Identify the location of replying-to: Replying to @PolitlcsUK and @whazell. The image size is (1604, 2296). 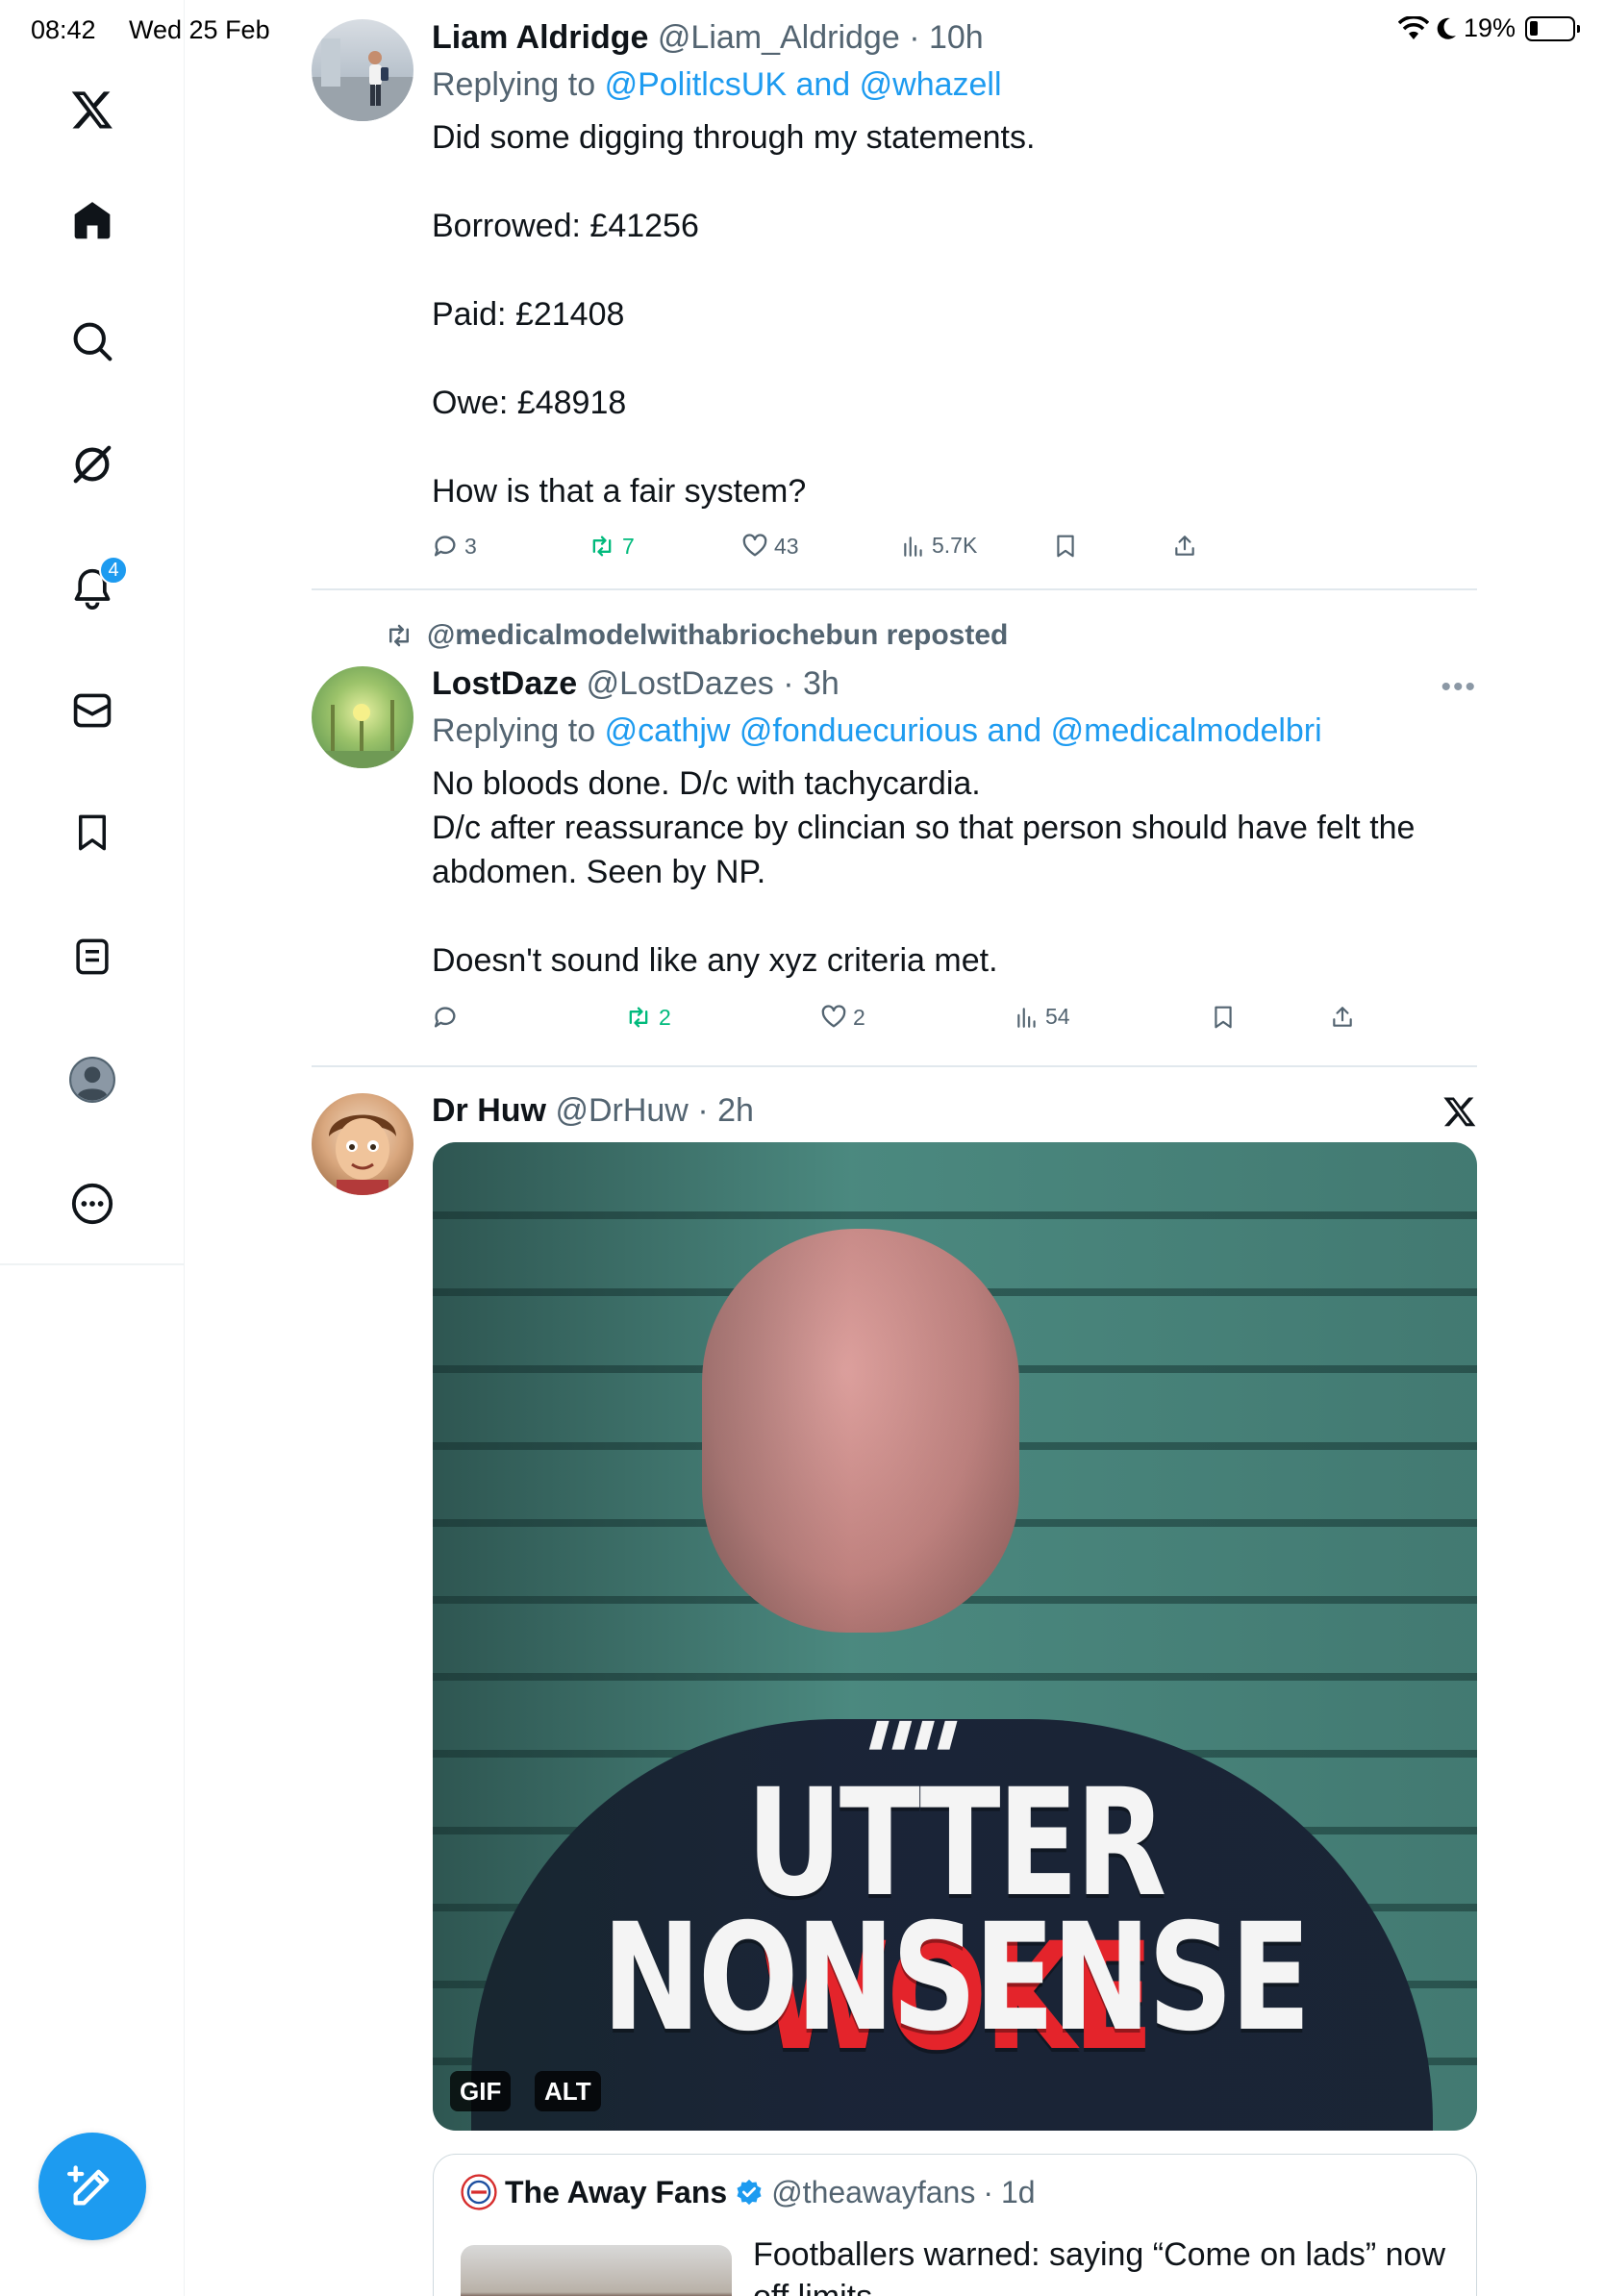
(954, 84).